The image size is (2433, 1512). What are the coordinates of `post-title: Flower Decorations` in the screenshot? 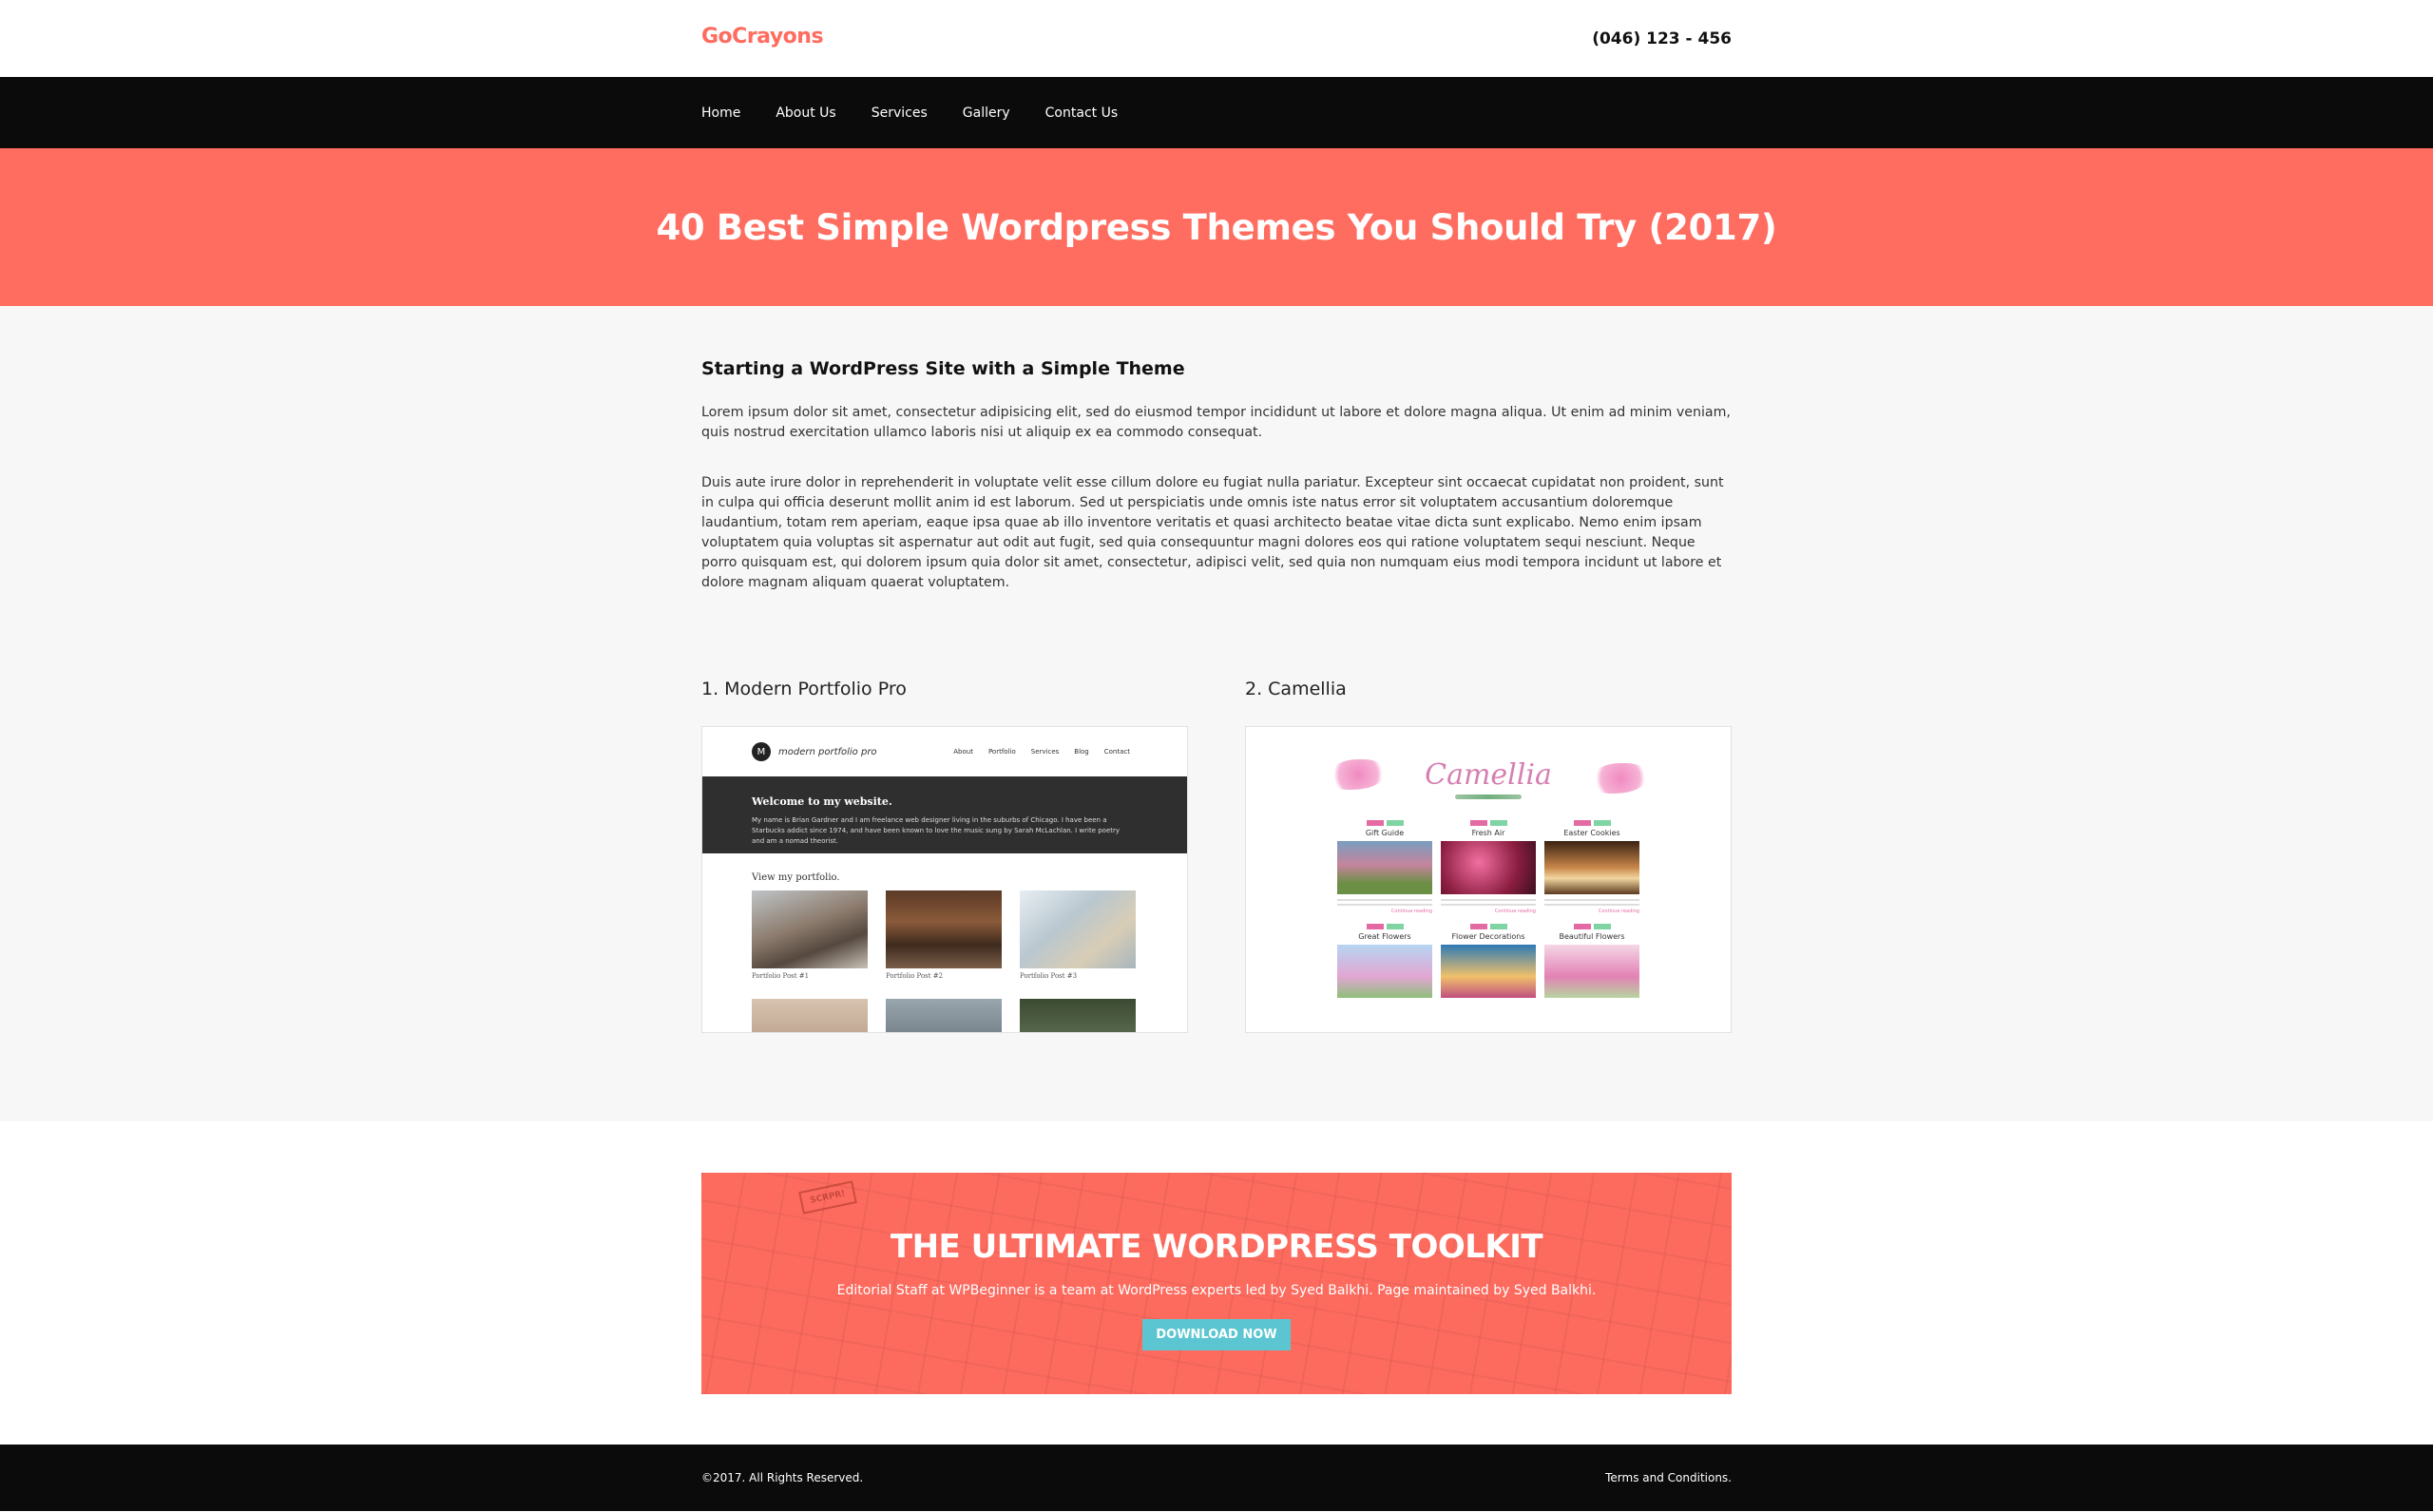 It's located at (1488, 936).